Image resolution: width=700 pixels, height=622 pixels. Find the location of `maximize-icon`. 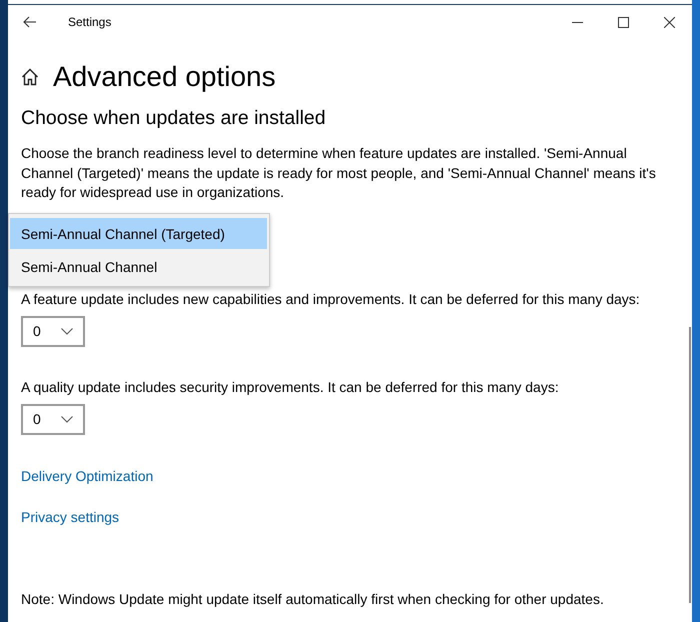

maximize-icon is located at coordinates (623, 22).